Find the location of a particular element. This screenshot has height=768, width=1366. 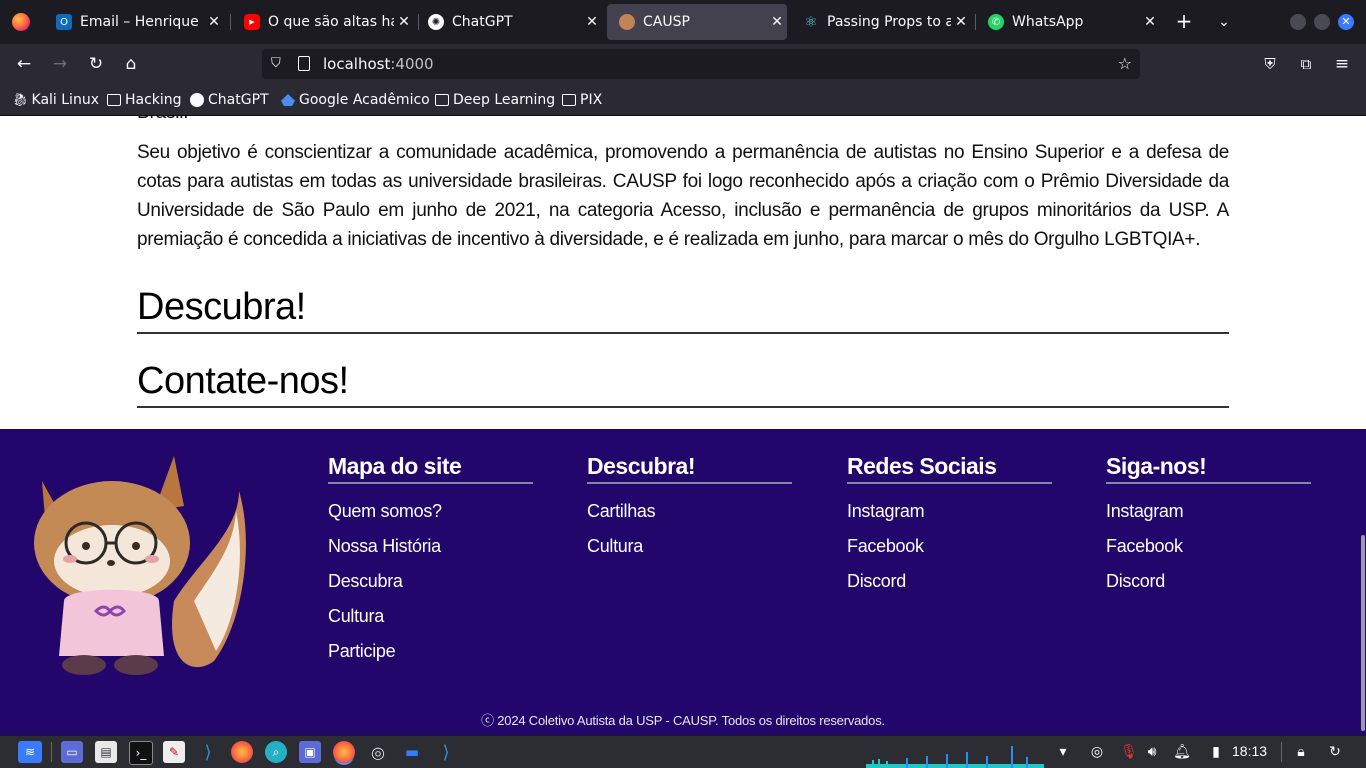

section-heading-discover: Descubra! is located at coordinates (221, 307).